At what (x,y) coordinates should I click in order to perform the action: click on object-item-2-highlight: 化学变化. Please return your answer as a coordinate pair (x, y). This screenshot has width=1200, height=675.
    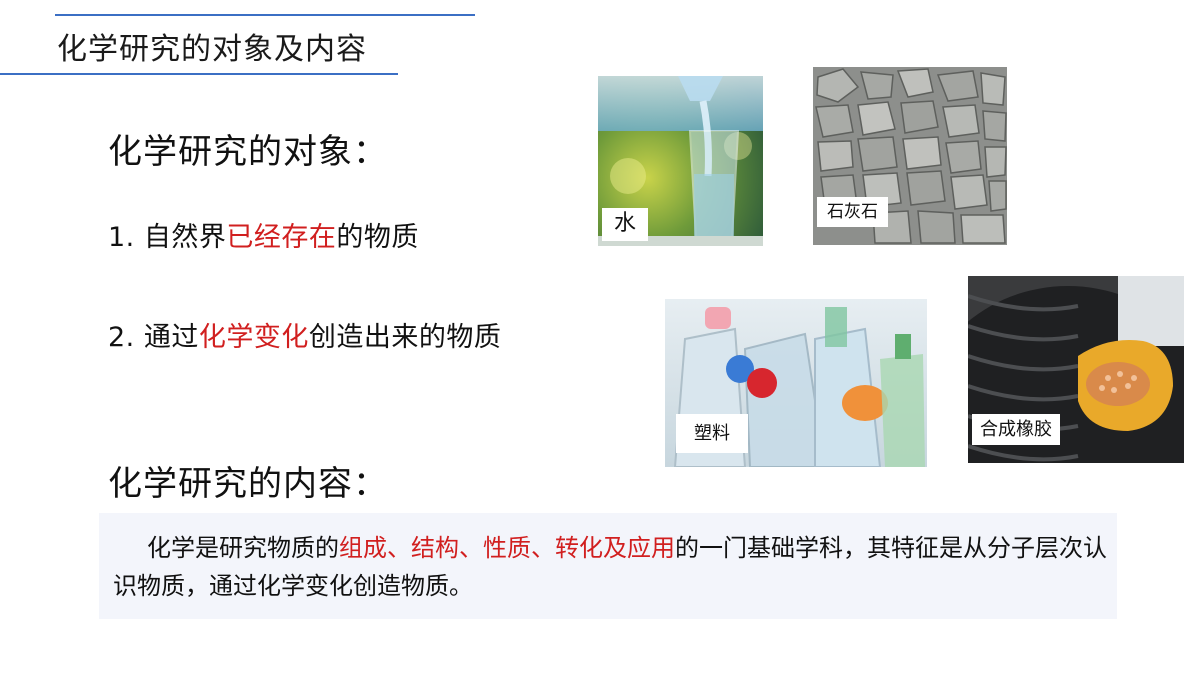
    Looking at the image, I should click on (253, 337).